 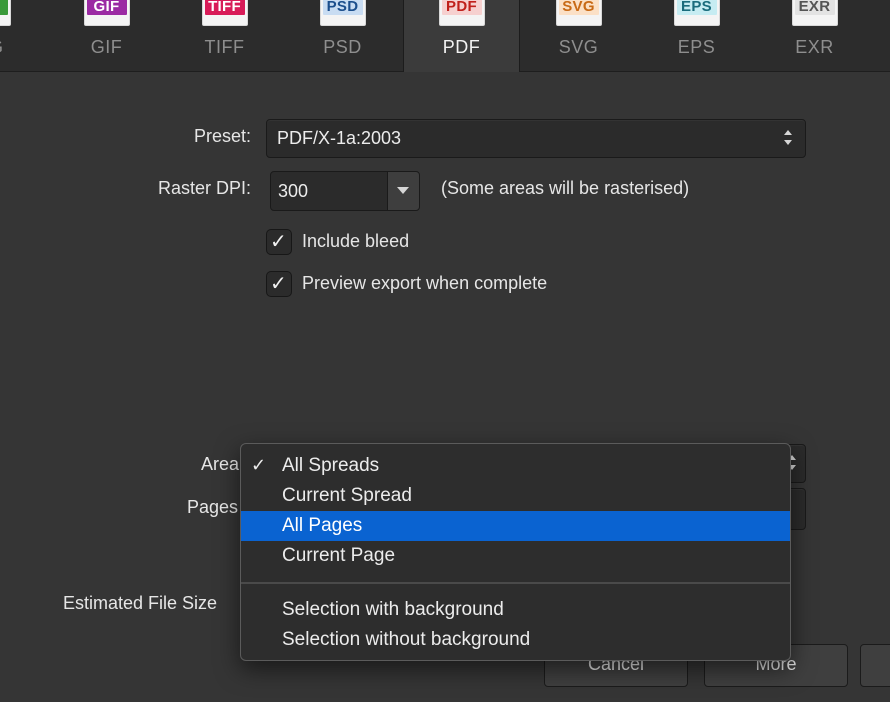 I want to click on include-bleed-checkbox: ✓, so click(x=279, y=242).